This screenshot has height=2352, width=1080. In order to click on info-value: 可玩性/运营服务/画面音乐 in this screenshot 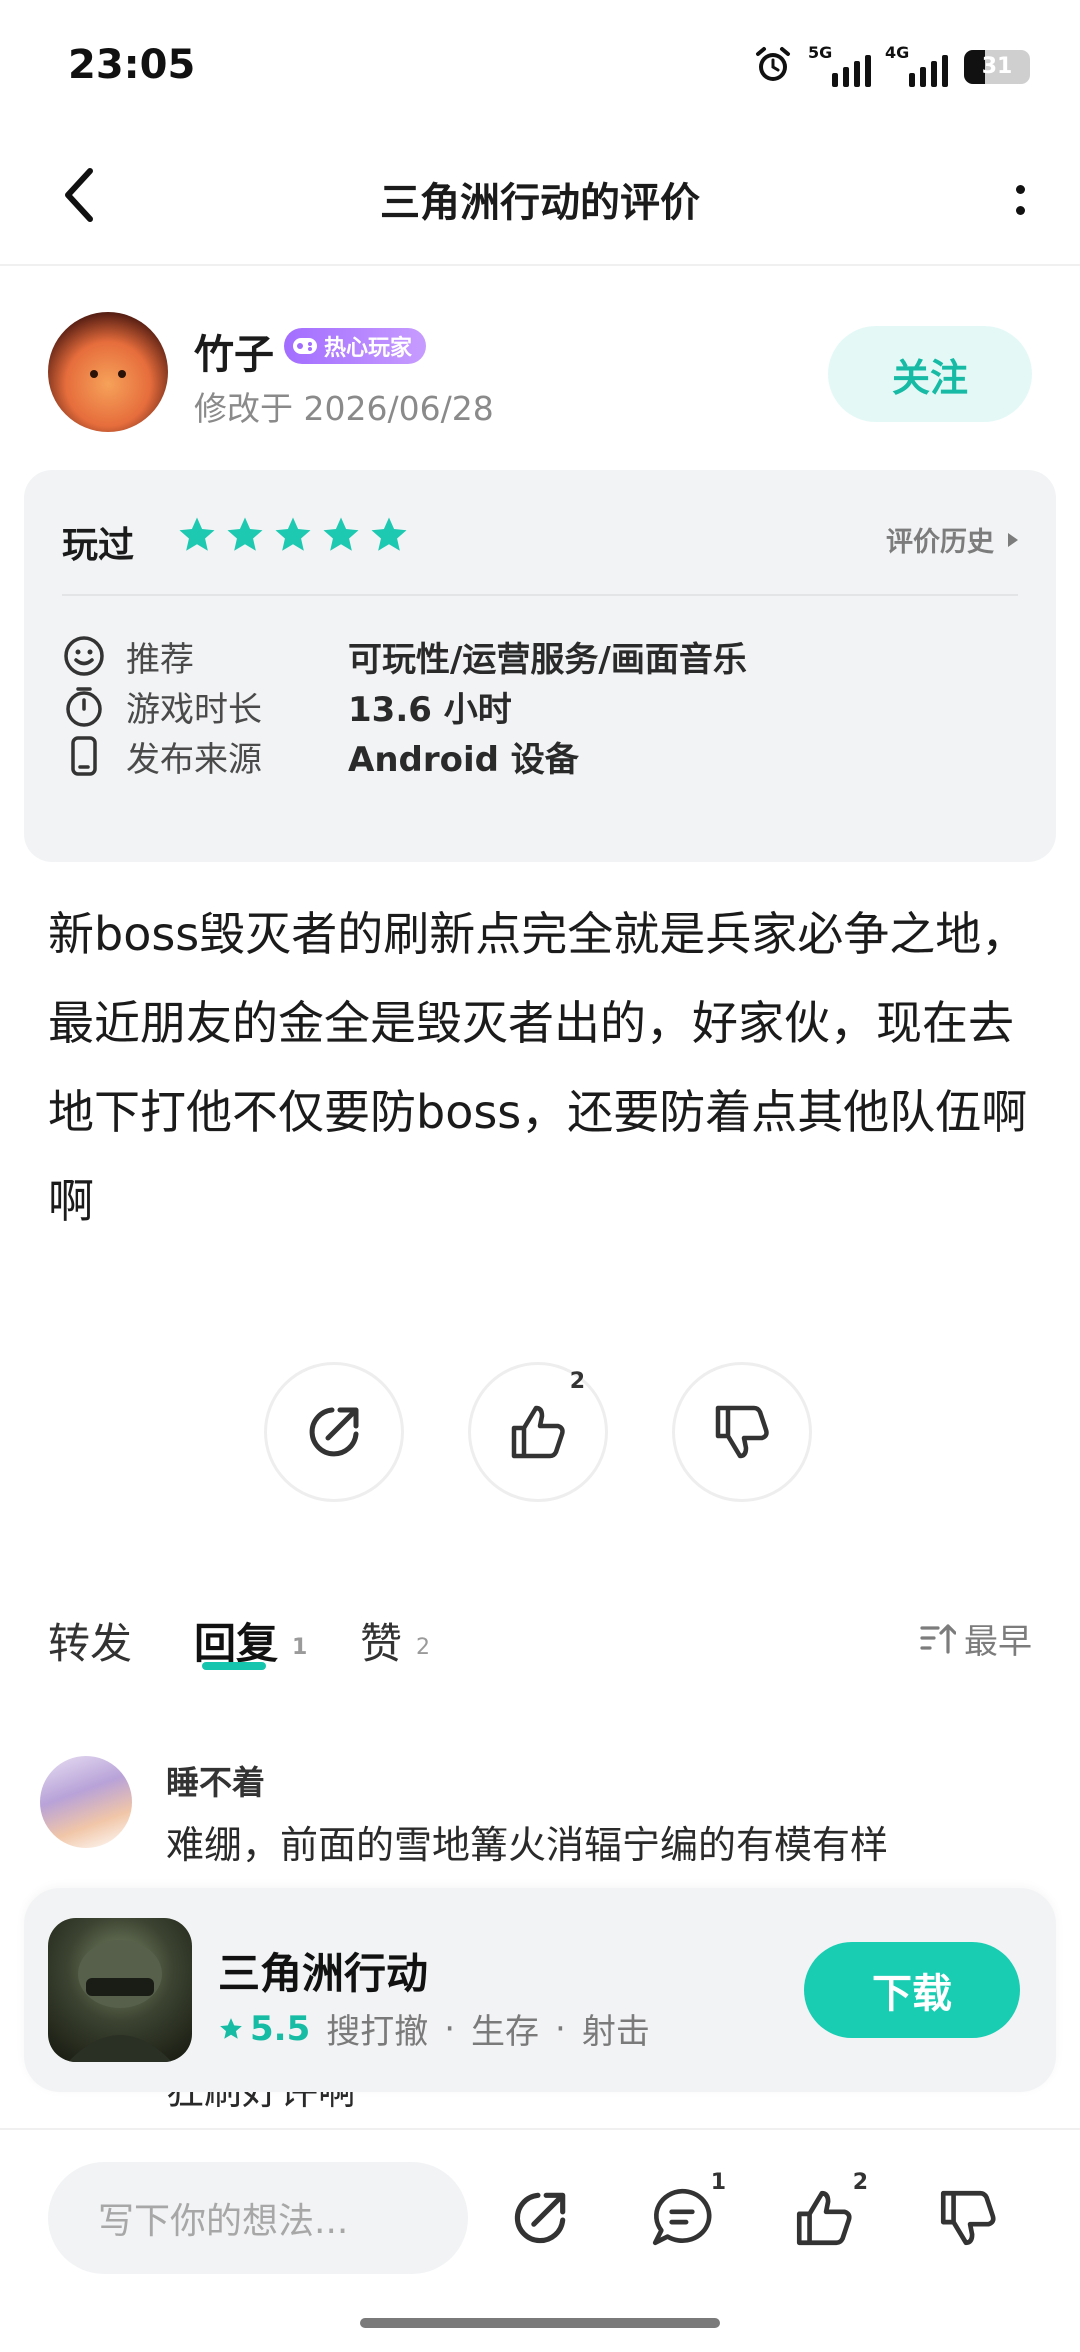, I will do `click(547, 659)`.